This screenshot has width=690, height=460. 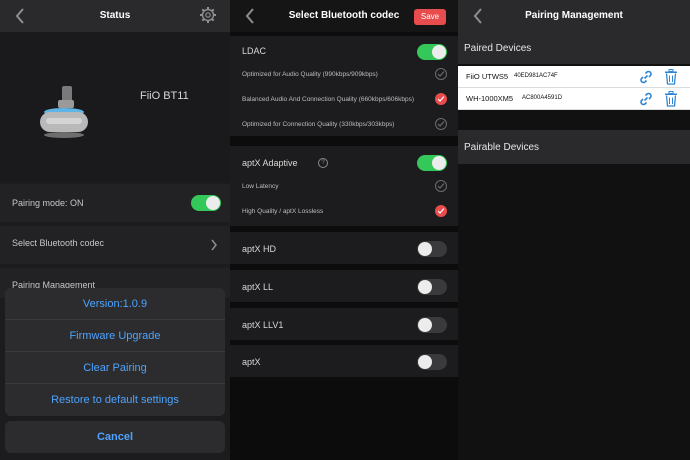 What do you see at coordinates (115, 107) in the screenshot?
I see `device-card: FiiO BT11` at bounding box center [115, 107].